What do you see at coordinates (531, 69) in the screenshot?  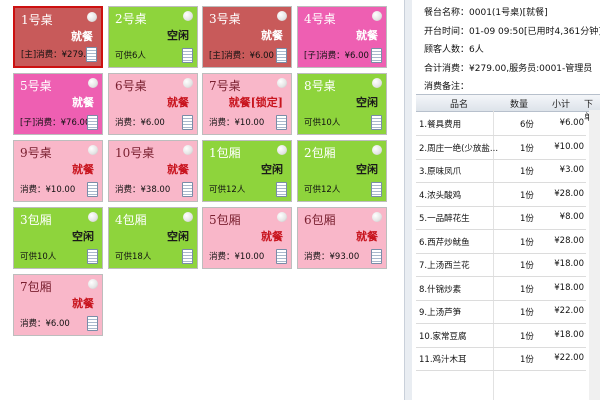 I see `total-consumption-value: ¥279.00,服务员:0001-管理员` at bounding box center [531, 69].